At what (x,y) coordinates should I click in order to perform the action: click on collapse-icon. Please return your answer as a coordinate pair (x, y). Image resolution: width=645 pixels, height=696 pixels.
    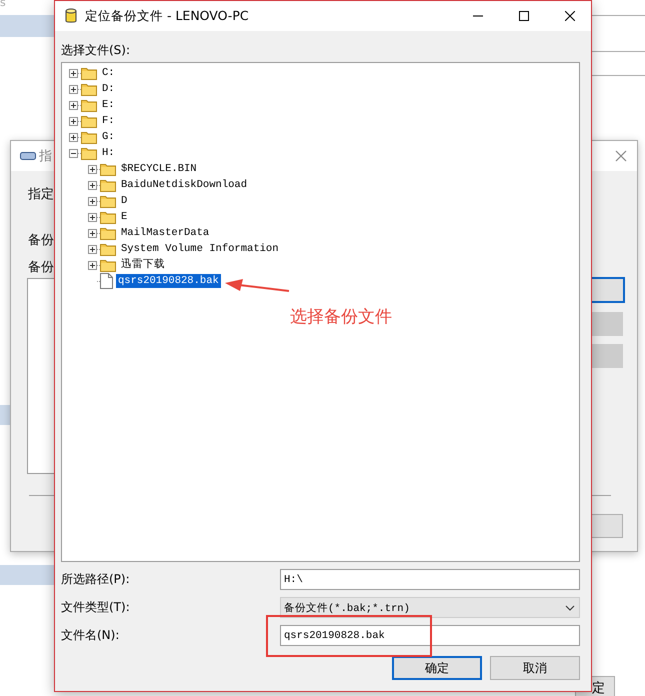
    Looking at the image, I should click on (73, 153).